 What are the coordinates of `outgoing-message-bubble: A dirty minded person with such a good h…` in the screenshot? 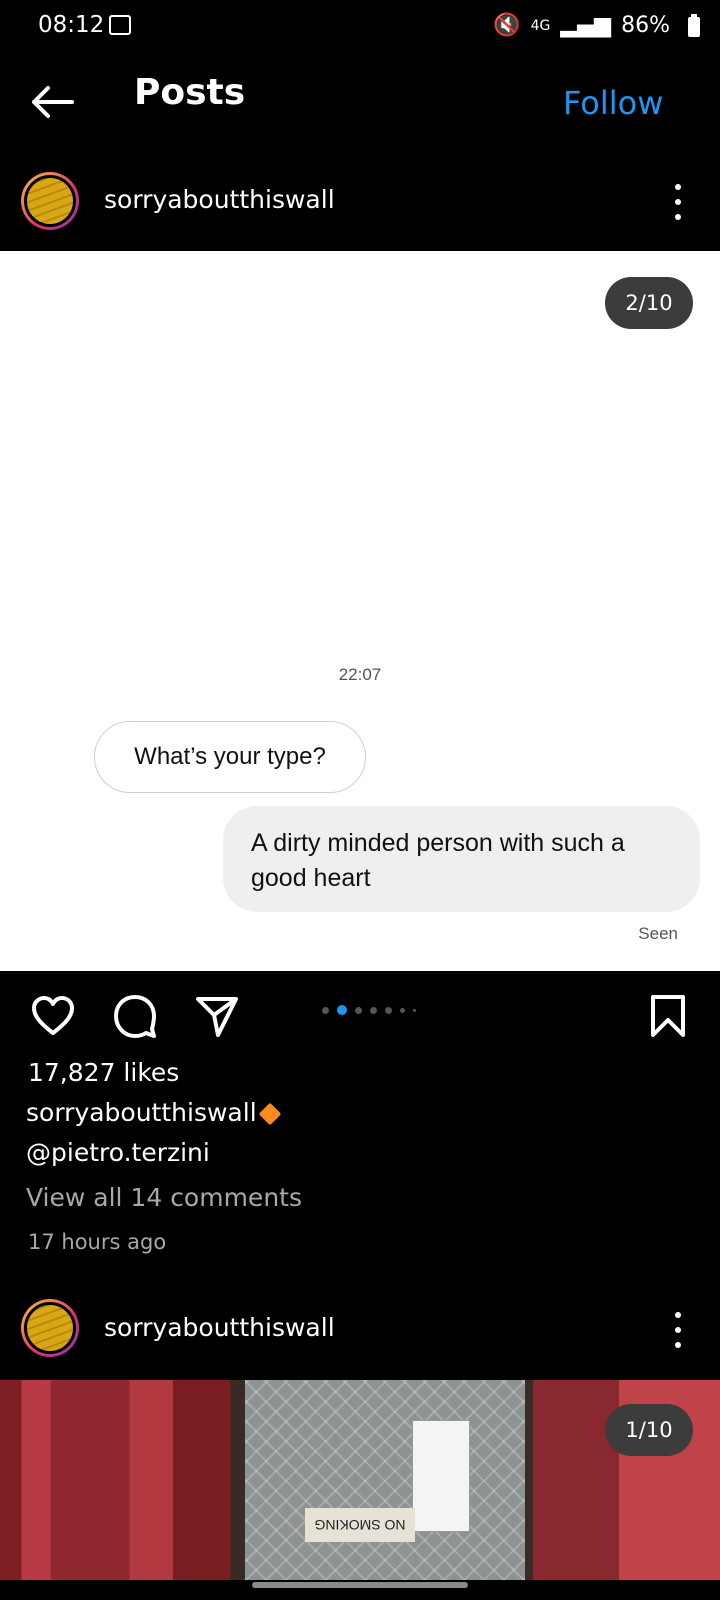 It's located at (461, 859).